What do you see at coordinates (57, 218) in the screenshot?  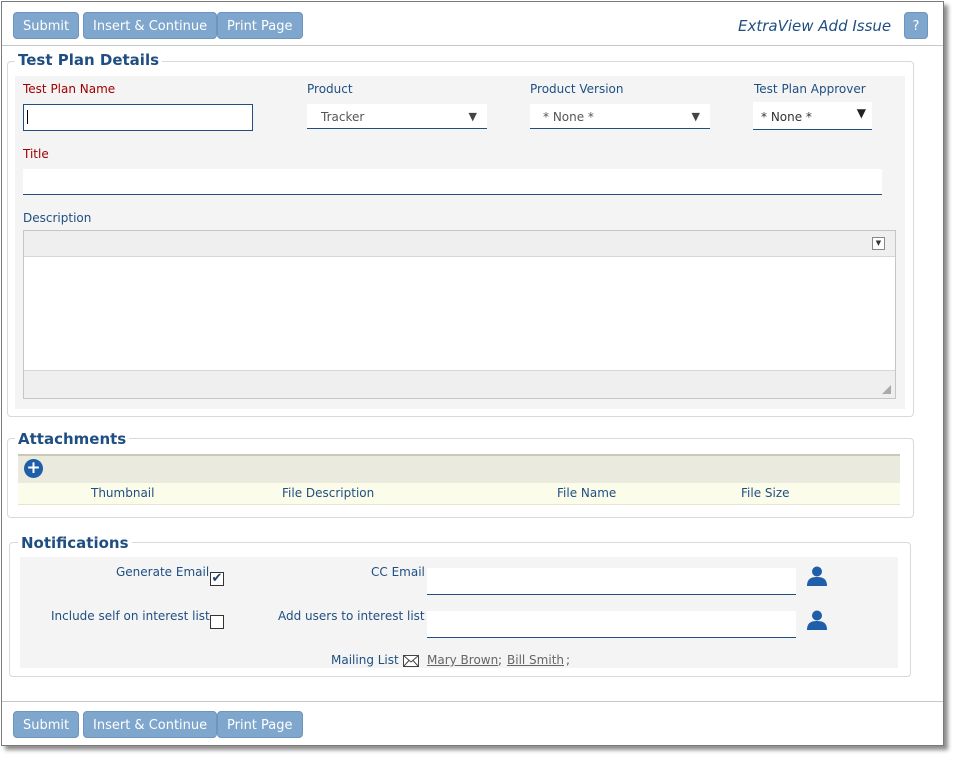 I see `description-label: Description` at bounding box center [57, 218].